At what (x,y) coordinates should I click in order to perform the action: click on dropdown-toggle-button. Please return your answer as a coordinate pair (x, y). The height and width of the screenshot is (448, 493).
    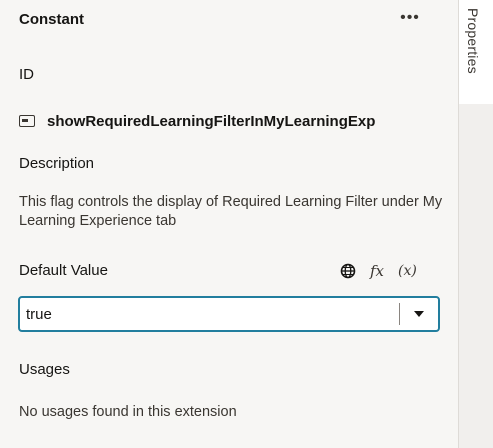
    Looking at the image, I should click on (419, 314).